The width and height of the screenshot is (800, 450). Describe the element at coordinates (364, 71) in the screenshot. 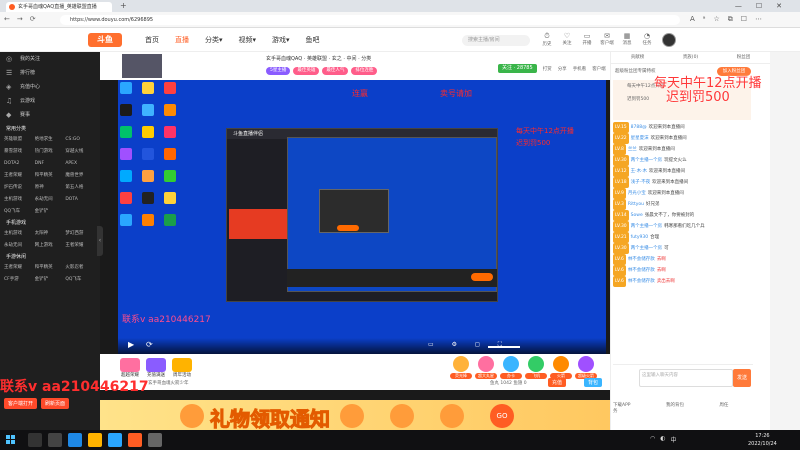

I see `room-tag: 排位连胜` at that location.